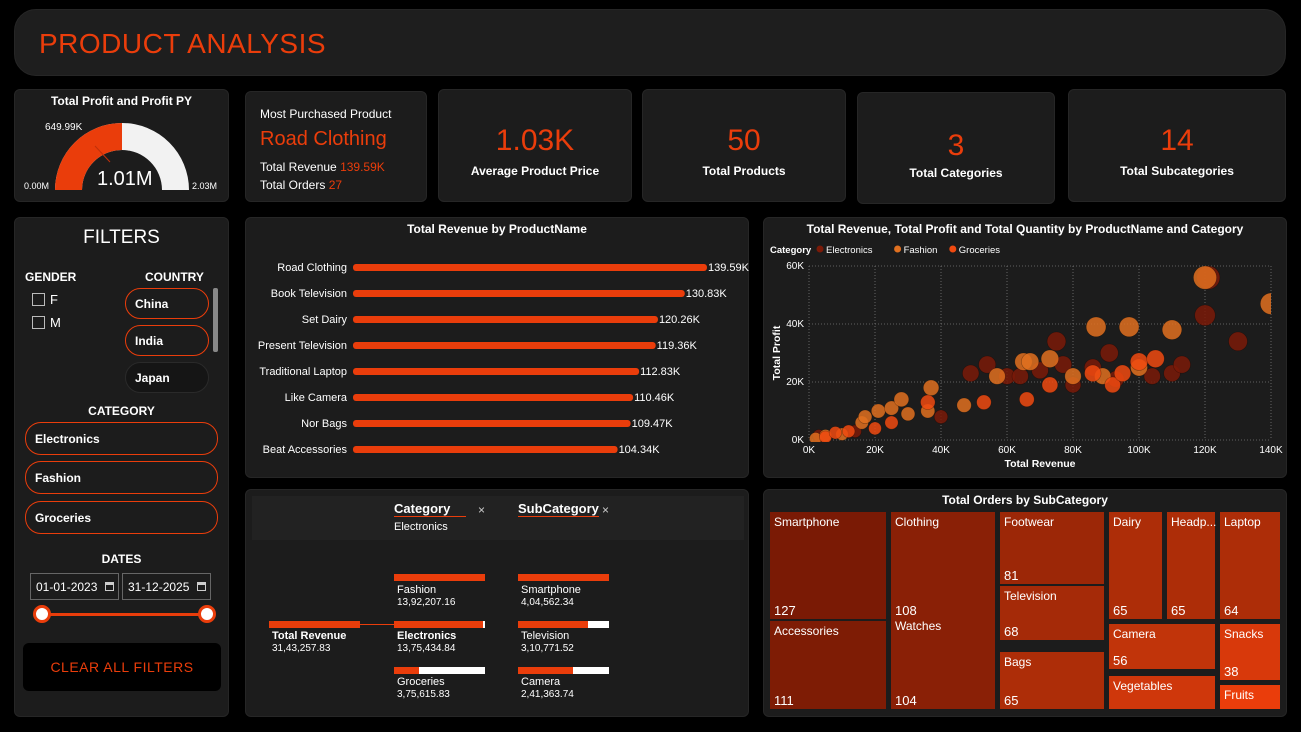  Describe the element at coordinates (1177, 171) in the screenshot. I see `kpi-label: Total Subcategories` at that location.